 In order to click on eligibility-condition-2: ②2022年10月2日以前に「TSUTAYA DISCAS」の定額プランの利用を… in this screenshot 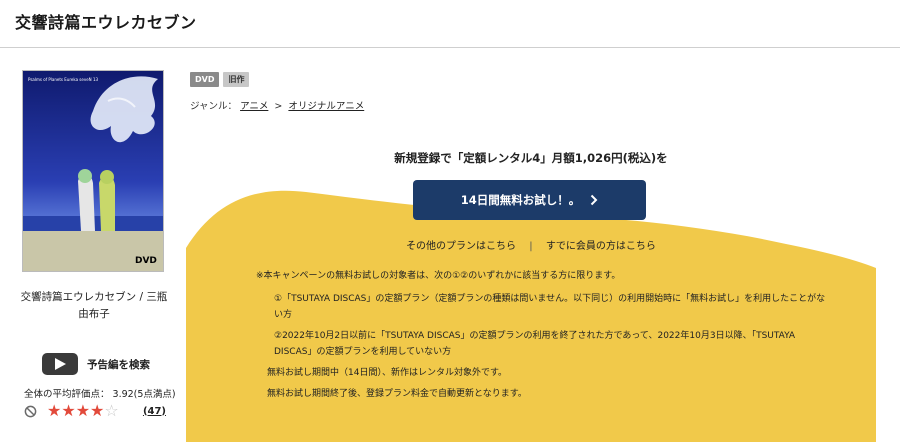, I will do `click(535, 344)`.